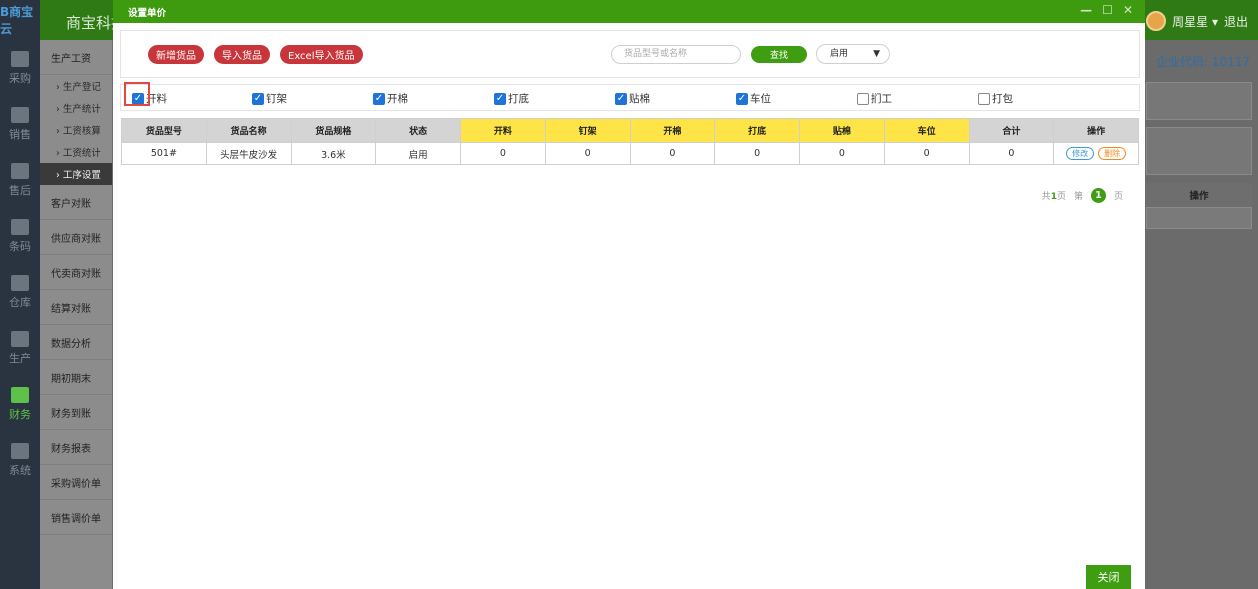 The image size is (1258, 589). What do you see at coordinates (76, 174) in the screenshot?
I see `submenu-item-active: › 工序设置` at bounding box center [76, 174].